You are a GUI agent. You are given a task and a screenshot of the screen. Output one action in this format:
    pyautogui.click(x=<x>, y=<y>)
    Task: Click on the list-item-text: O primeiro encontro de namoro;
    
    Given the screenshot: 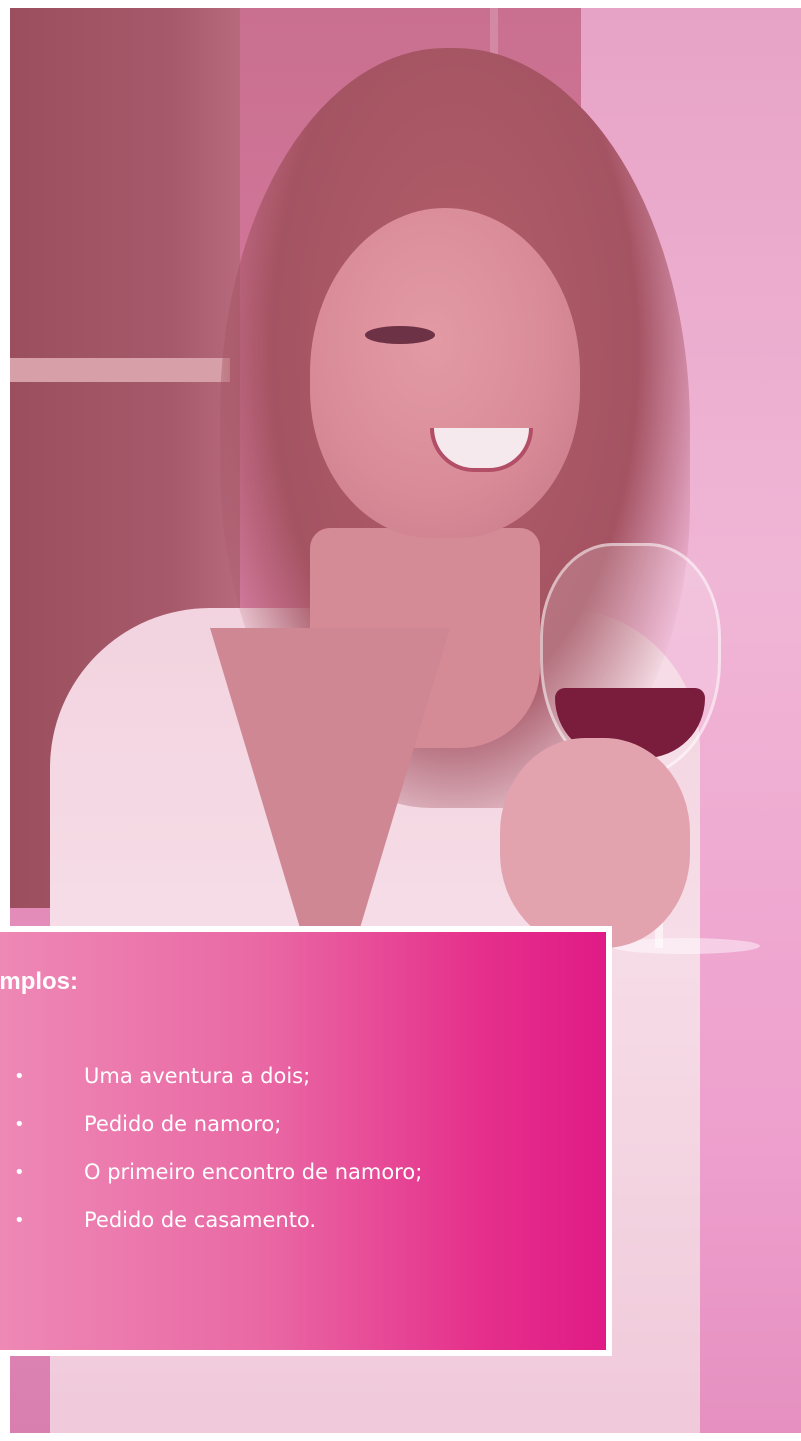 What is the action you would take?
    pyautogui.click(x=253, y=1172)
    